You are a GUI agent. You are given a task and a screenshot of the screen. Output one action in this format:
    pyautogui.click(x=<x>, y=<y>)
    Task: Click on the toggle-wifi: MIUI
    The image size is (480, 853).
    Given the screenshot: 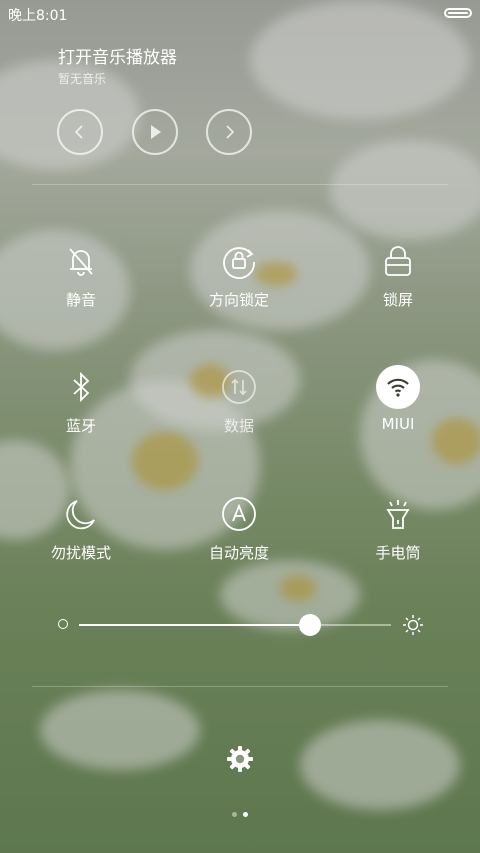 What is the action you would take?
    pyautogui.click(x=398, y=399)
    